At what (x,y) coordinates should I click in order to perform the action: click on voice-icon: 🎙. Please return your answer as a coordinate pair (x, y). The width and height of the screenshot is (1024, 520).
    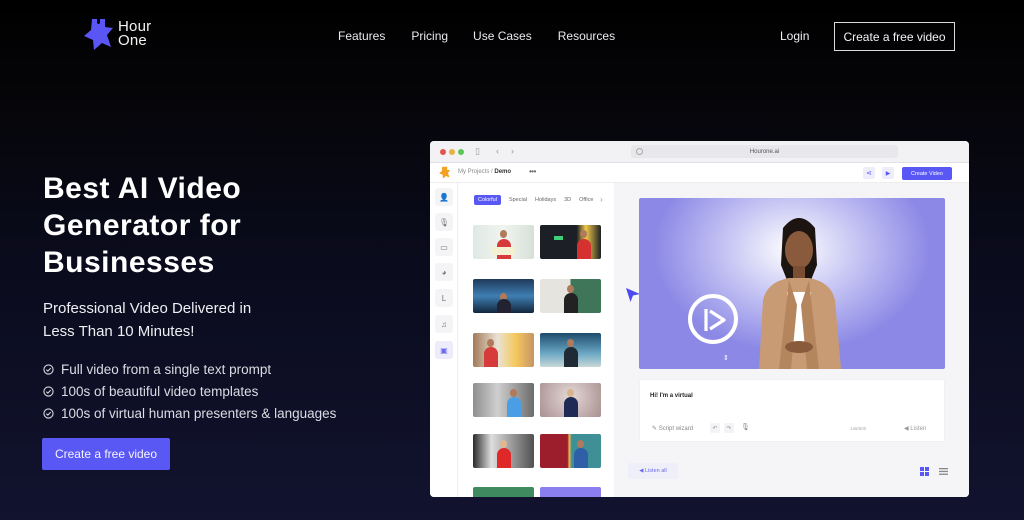
    Looking at the image, I should click on (444, 222).